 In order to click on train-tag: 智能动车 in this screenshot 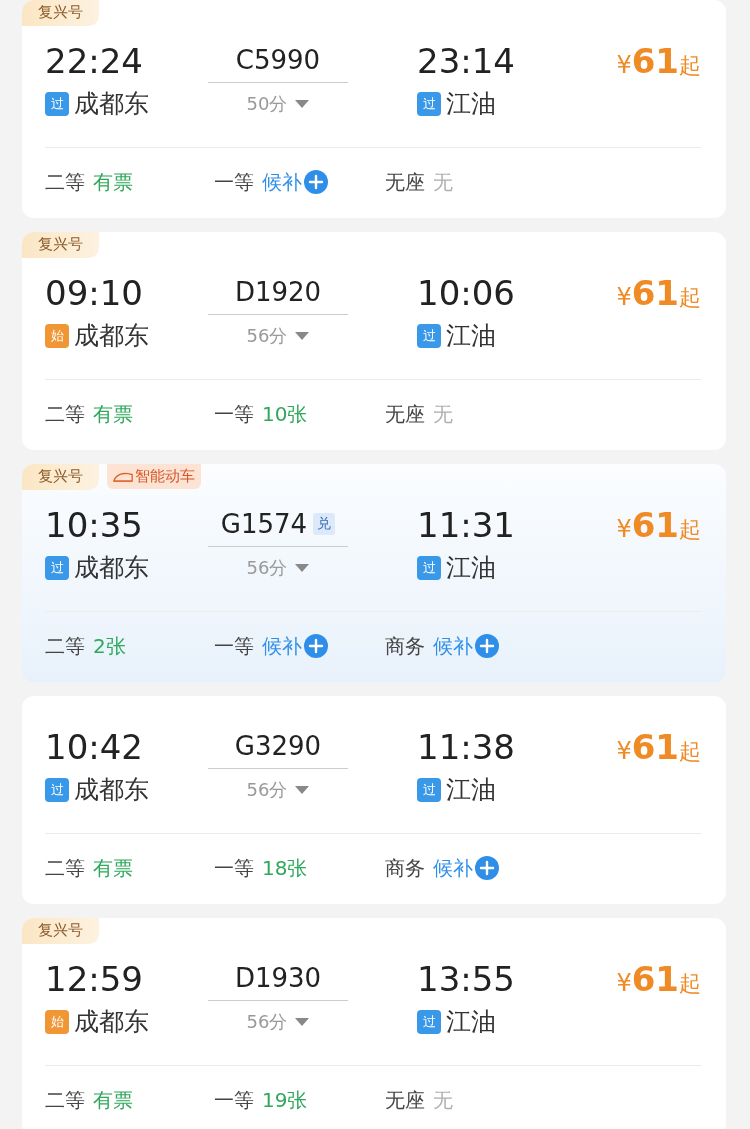, I will do `click(154, 476)`.